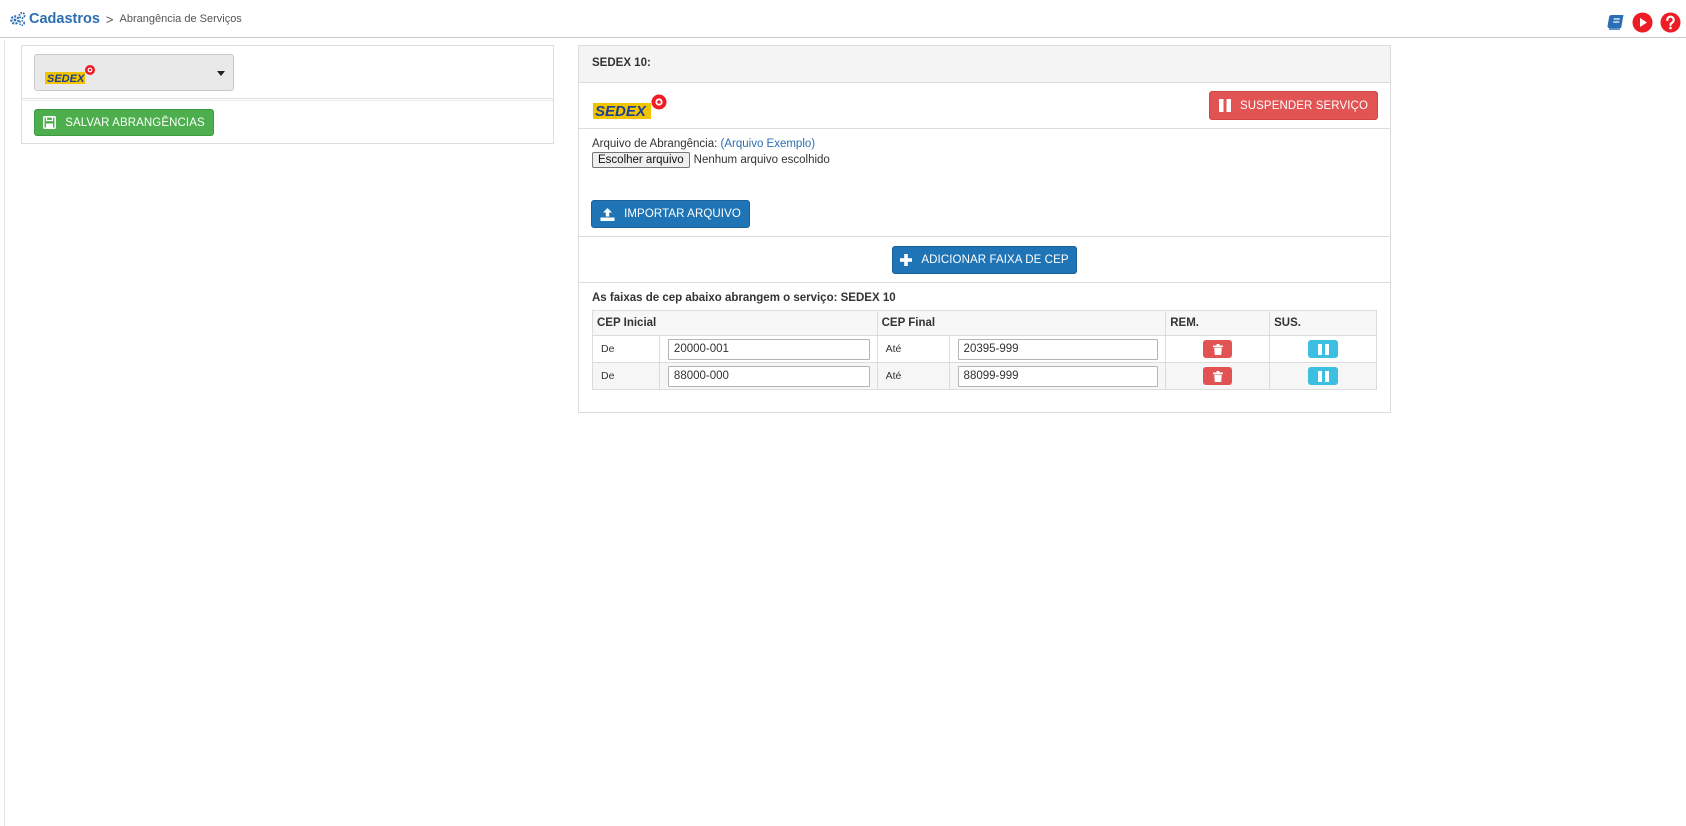 The height and width of the screenshot is (826, 1686). I want to click on column-header-cep-inicial: CEP Inicial, so click(735, 323).